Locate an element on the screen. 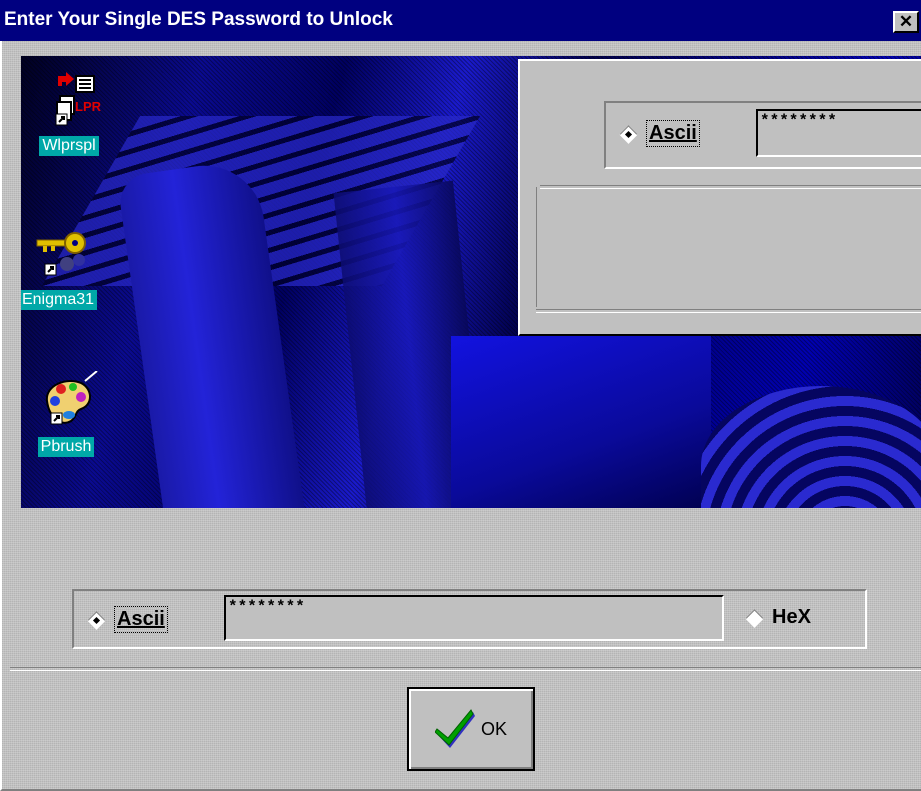 The width and height of the screenshot is (921, 791). paint-palette-icon is located at coordinates (71, 398).